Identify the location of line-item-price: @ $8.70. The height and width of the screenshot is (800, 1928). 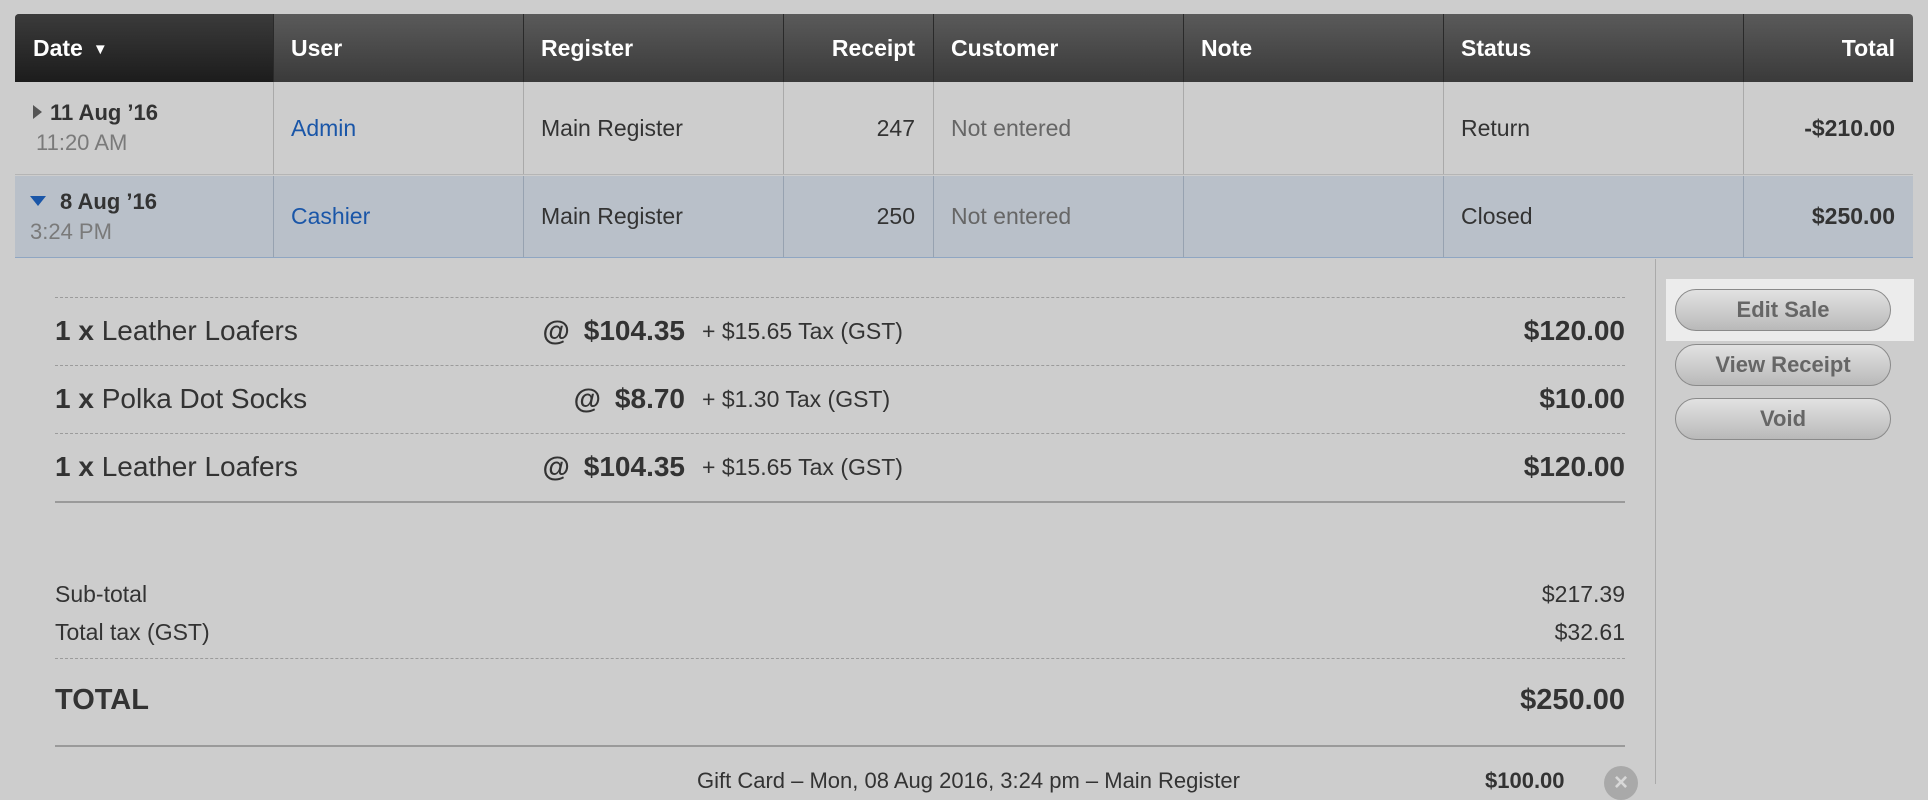
(629, 399).